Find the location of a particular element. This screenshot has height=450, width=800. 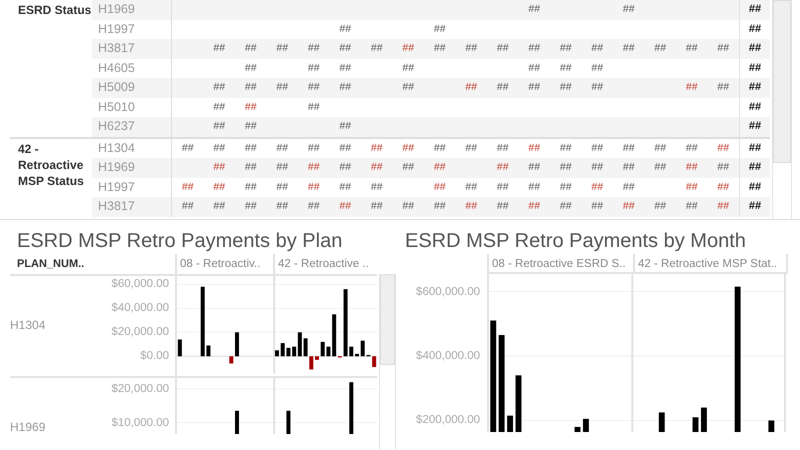

row-header: H1304 is located at coordinates (28, 325).